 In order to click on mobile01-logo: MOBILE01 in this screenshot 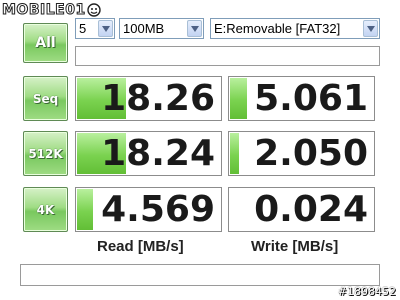, I will do `click(51, 10)`.